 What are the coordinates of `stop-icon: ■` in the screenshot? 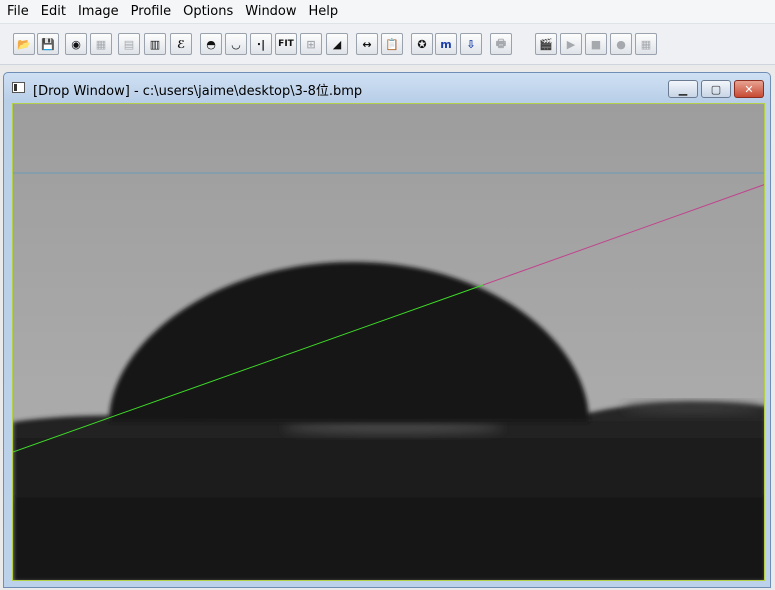 It's located at (596, 44).